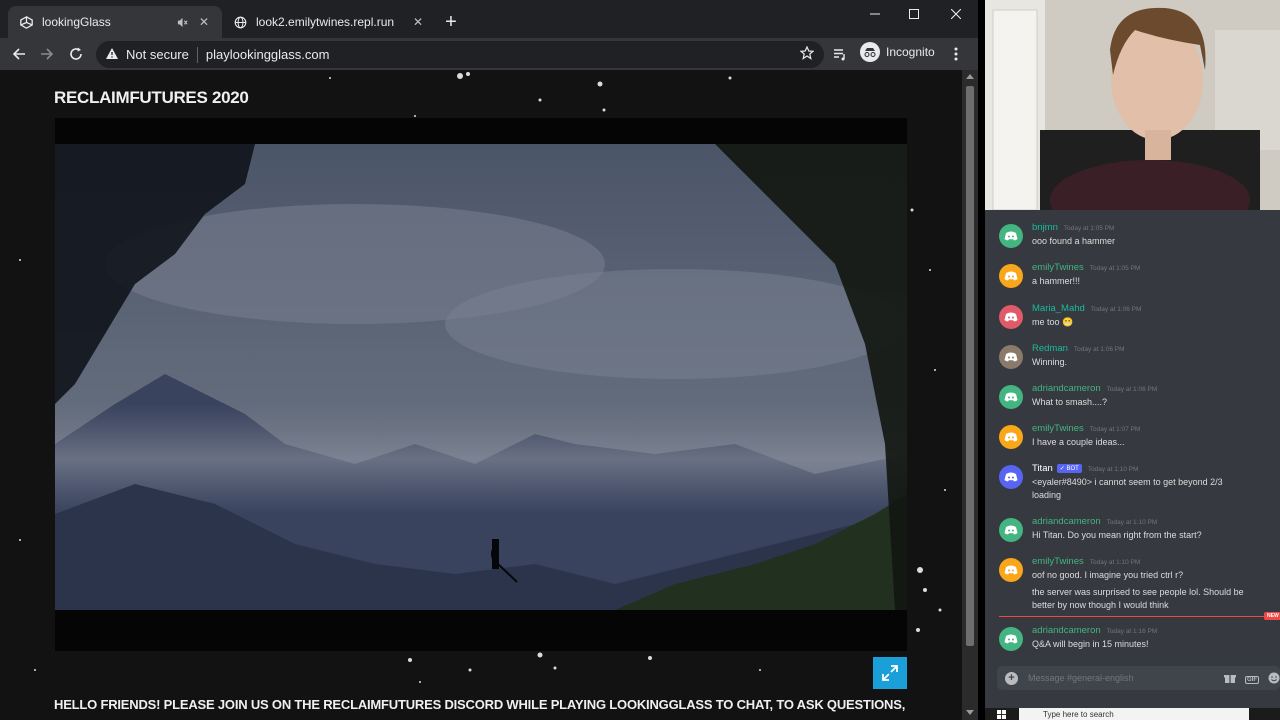 The width and height of the screenshot is (1280, 720). Describe the element at coordinates (1139, 616) in the screenshot. I see `new-messages-divider` at that location.